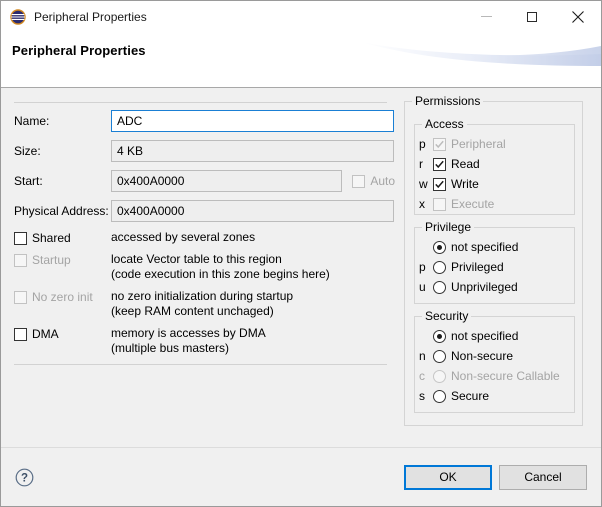 This screenshot has height=507, width=602. What do you see at coordinates (494, 144) in the screenshot?
I see `access-row-peripheral: p Peripheral` at bounding box center [494, 144].